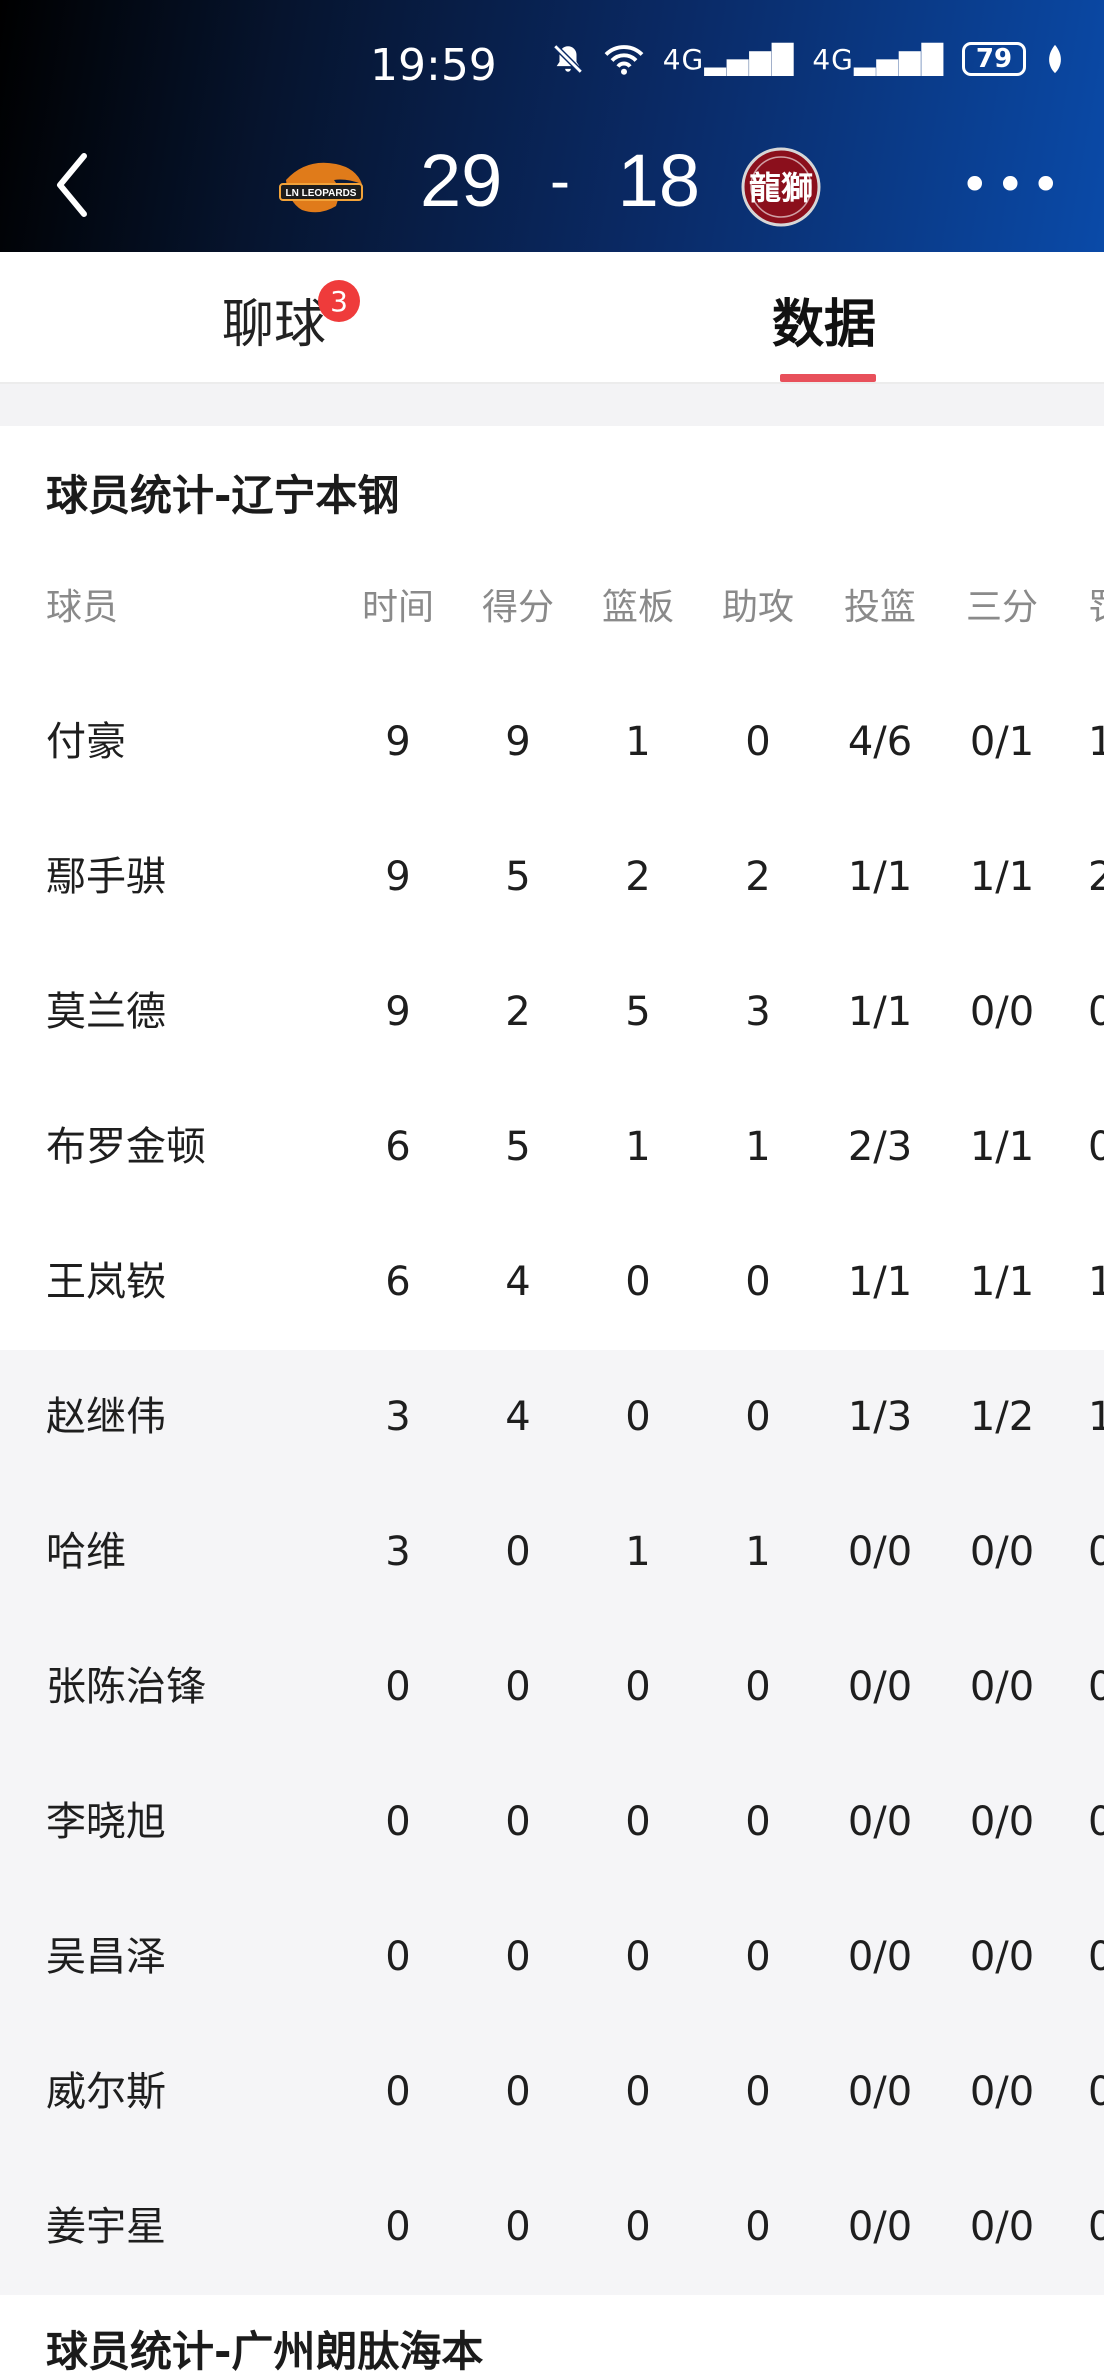 The height and width of the screenshot is (2379, 1104). What do you see at coordinates (518, 877) in the screenshot?
I see `stat-pts: 5` at bounding box center [518, 877].